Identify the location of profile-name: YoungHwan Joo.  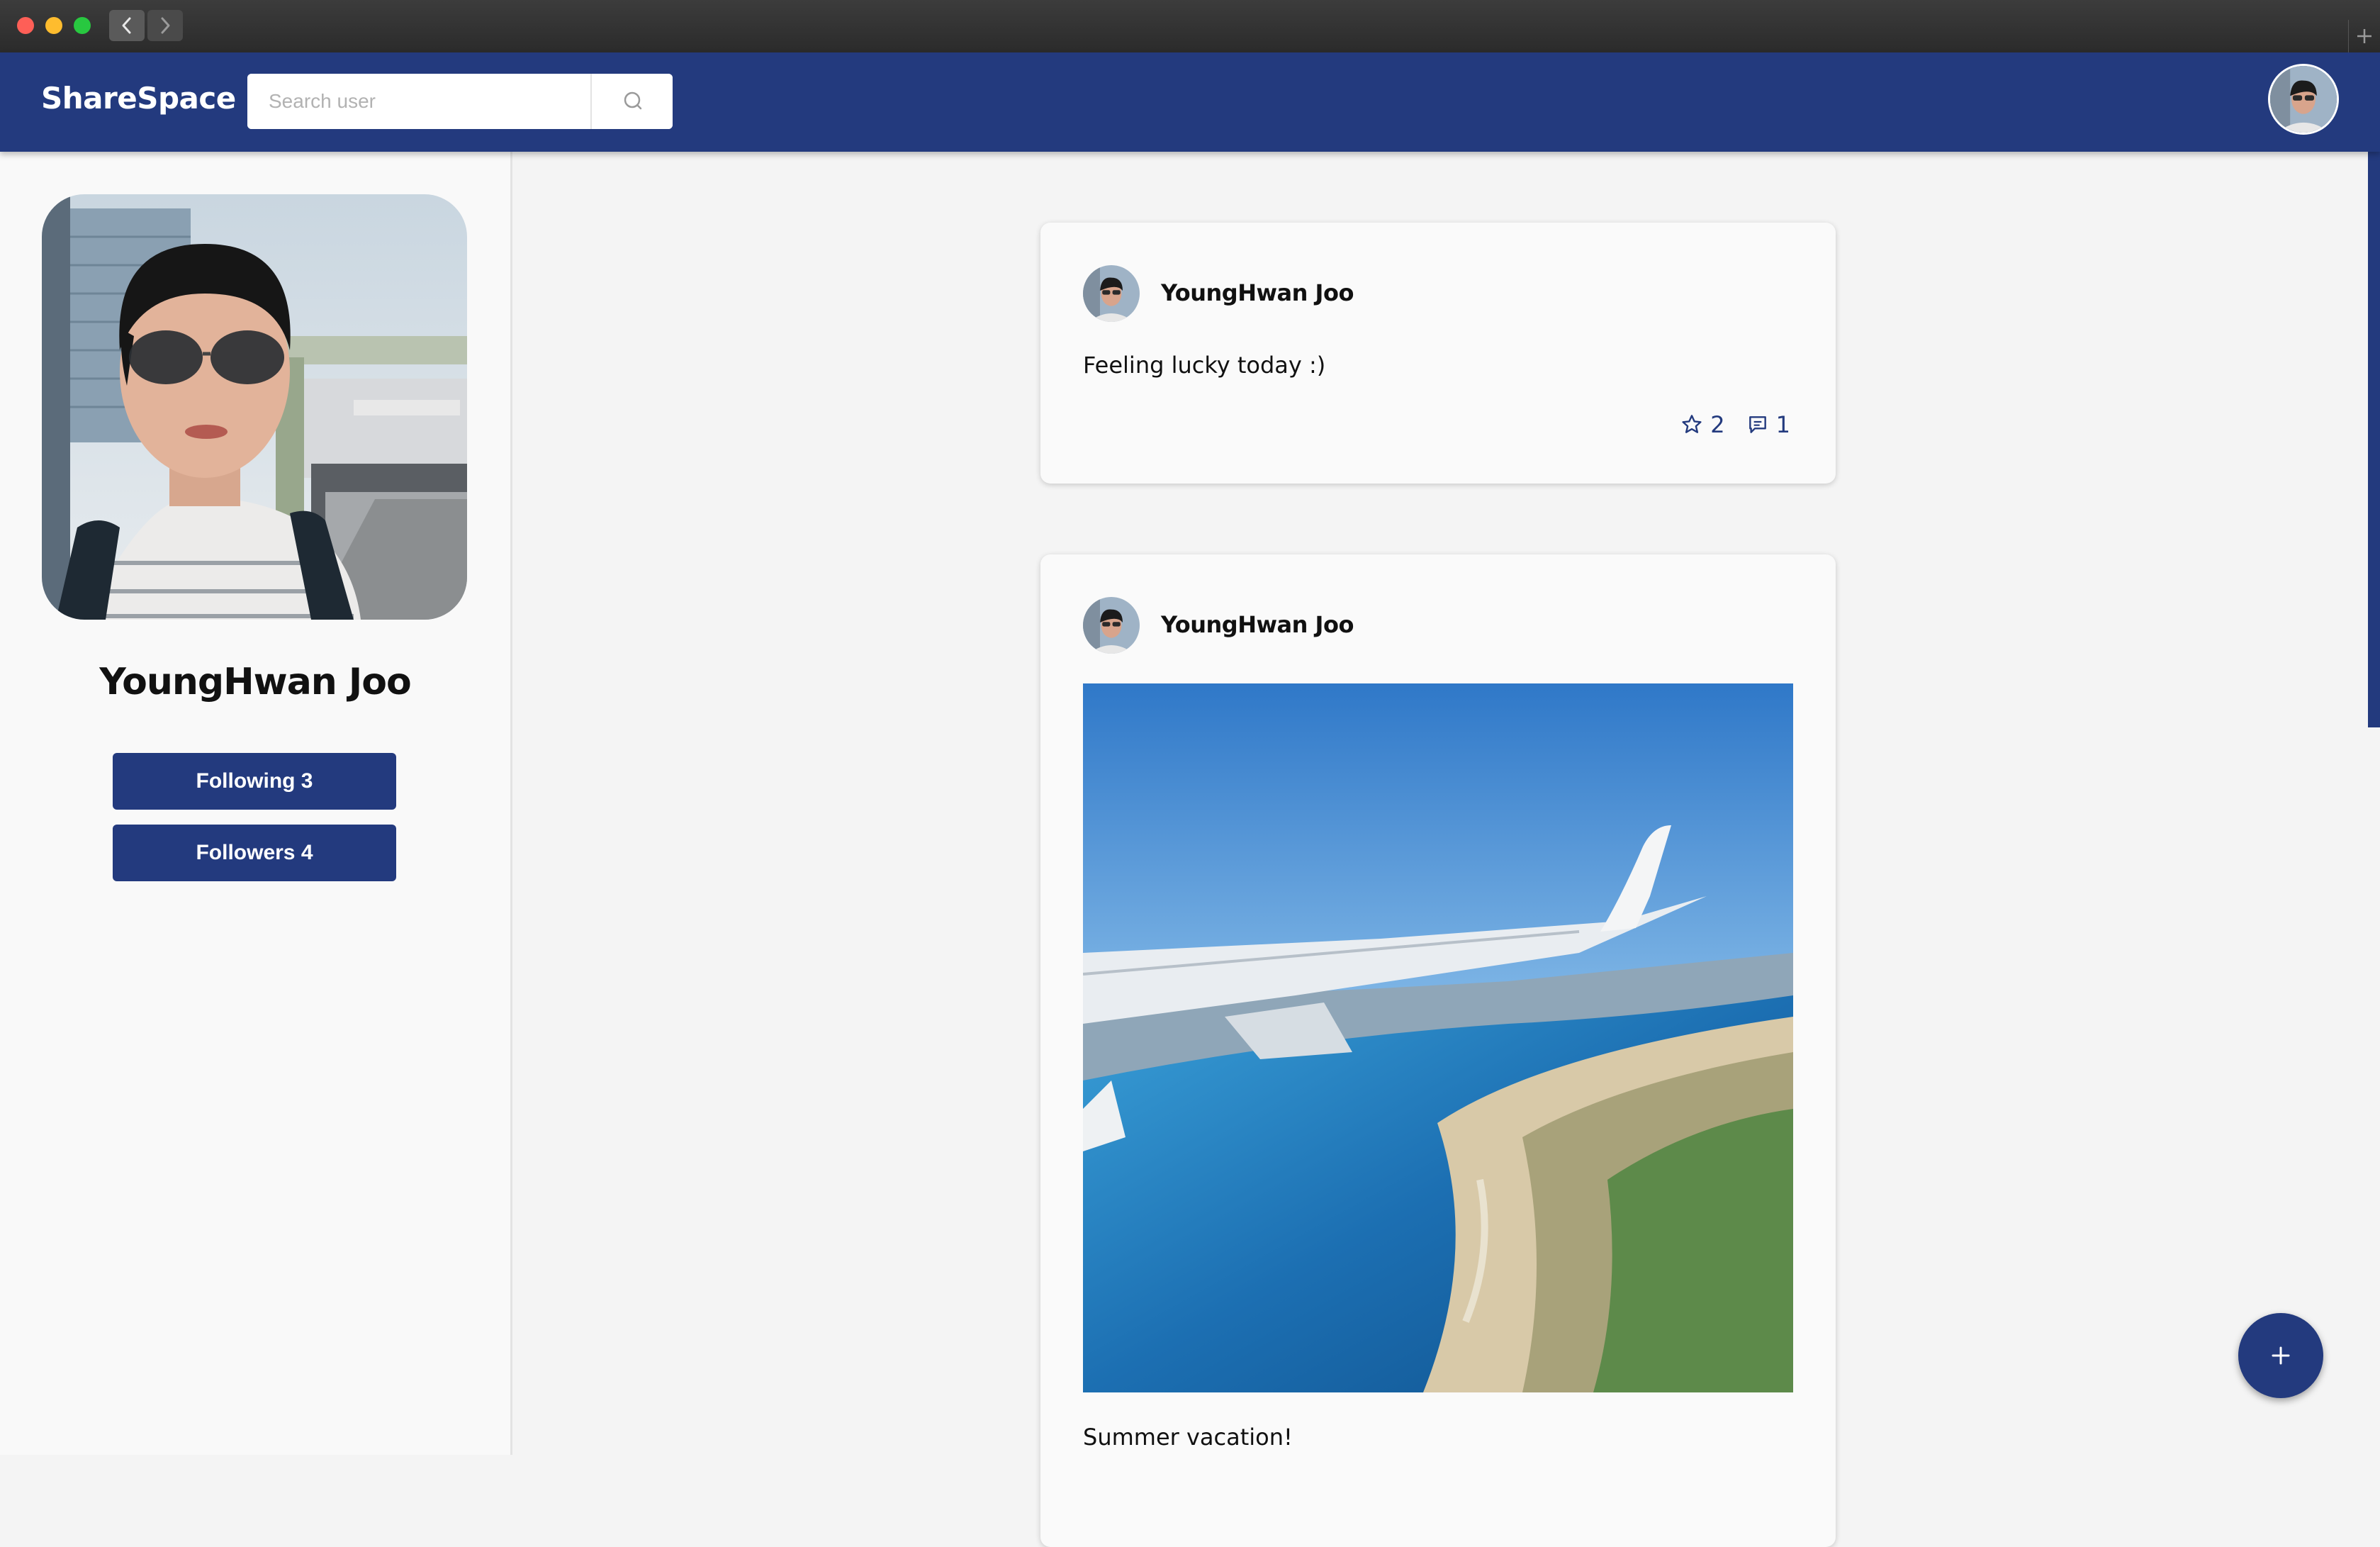
(255, 682).